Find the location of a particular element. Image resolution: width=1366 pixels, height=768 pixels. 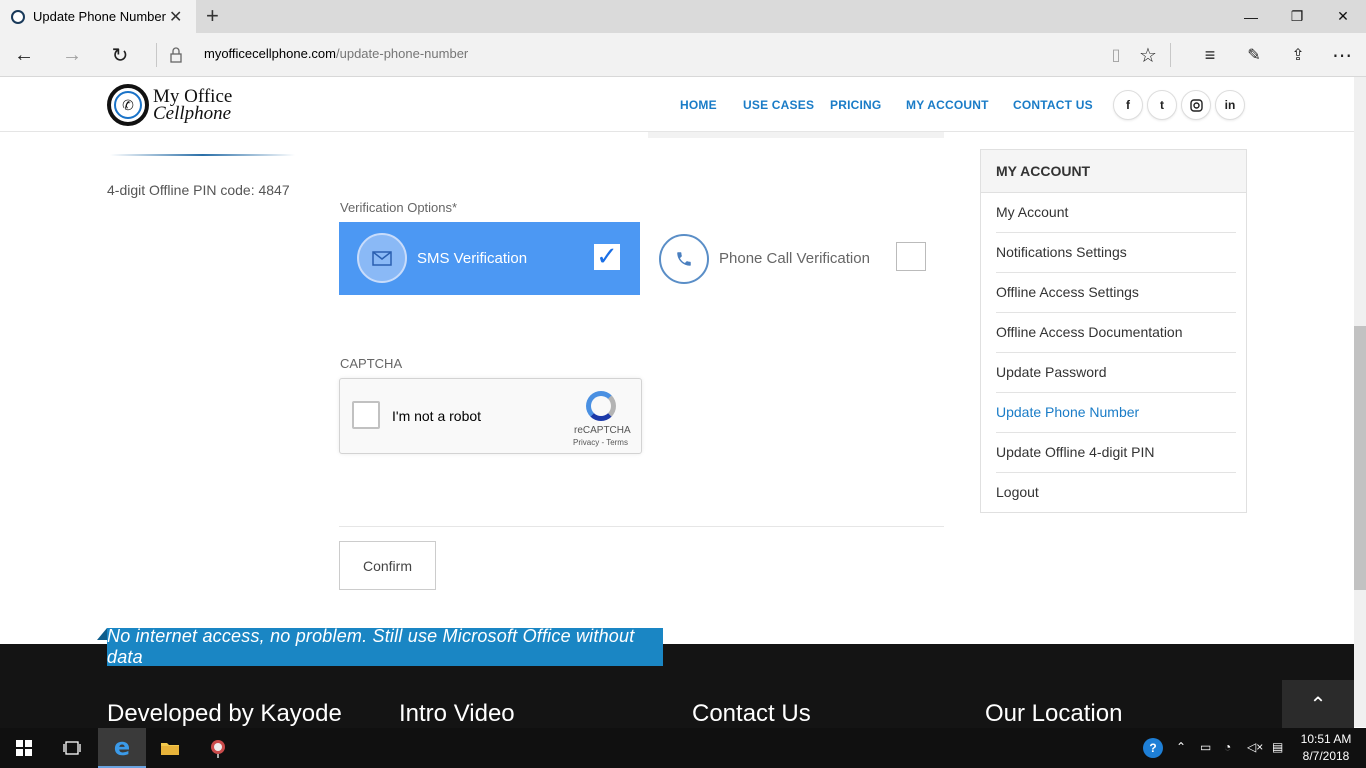

site-logo: ✆ My Office Cellphone is located at coordinates (169, 105).